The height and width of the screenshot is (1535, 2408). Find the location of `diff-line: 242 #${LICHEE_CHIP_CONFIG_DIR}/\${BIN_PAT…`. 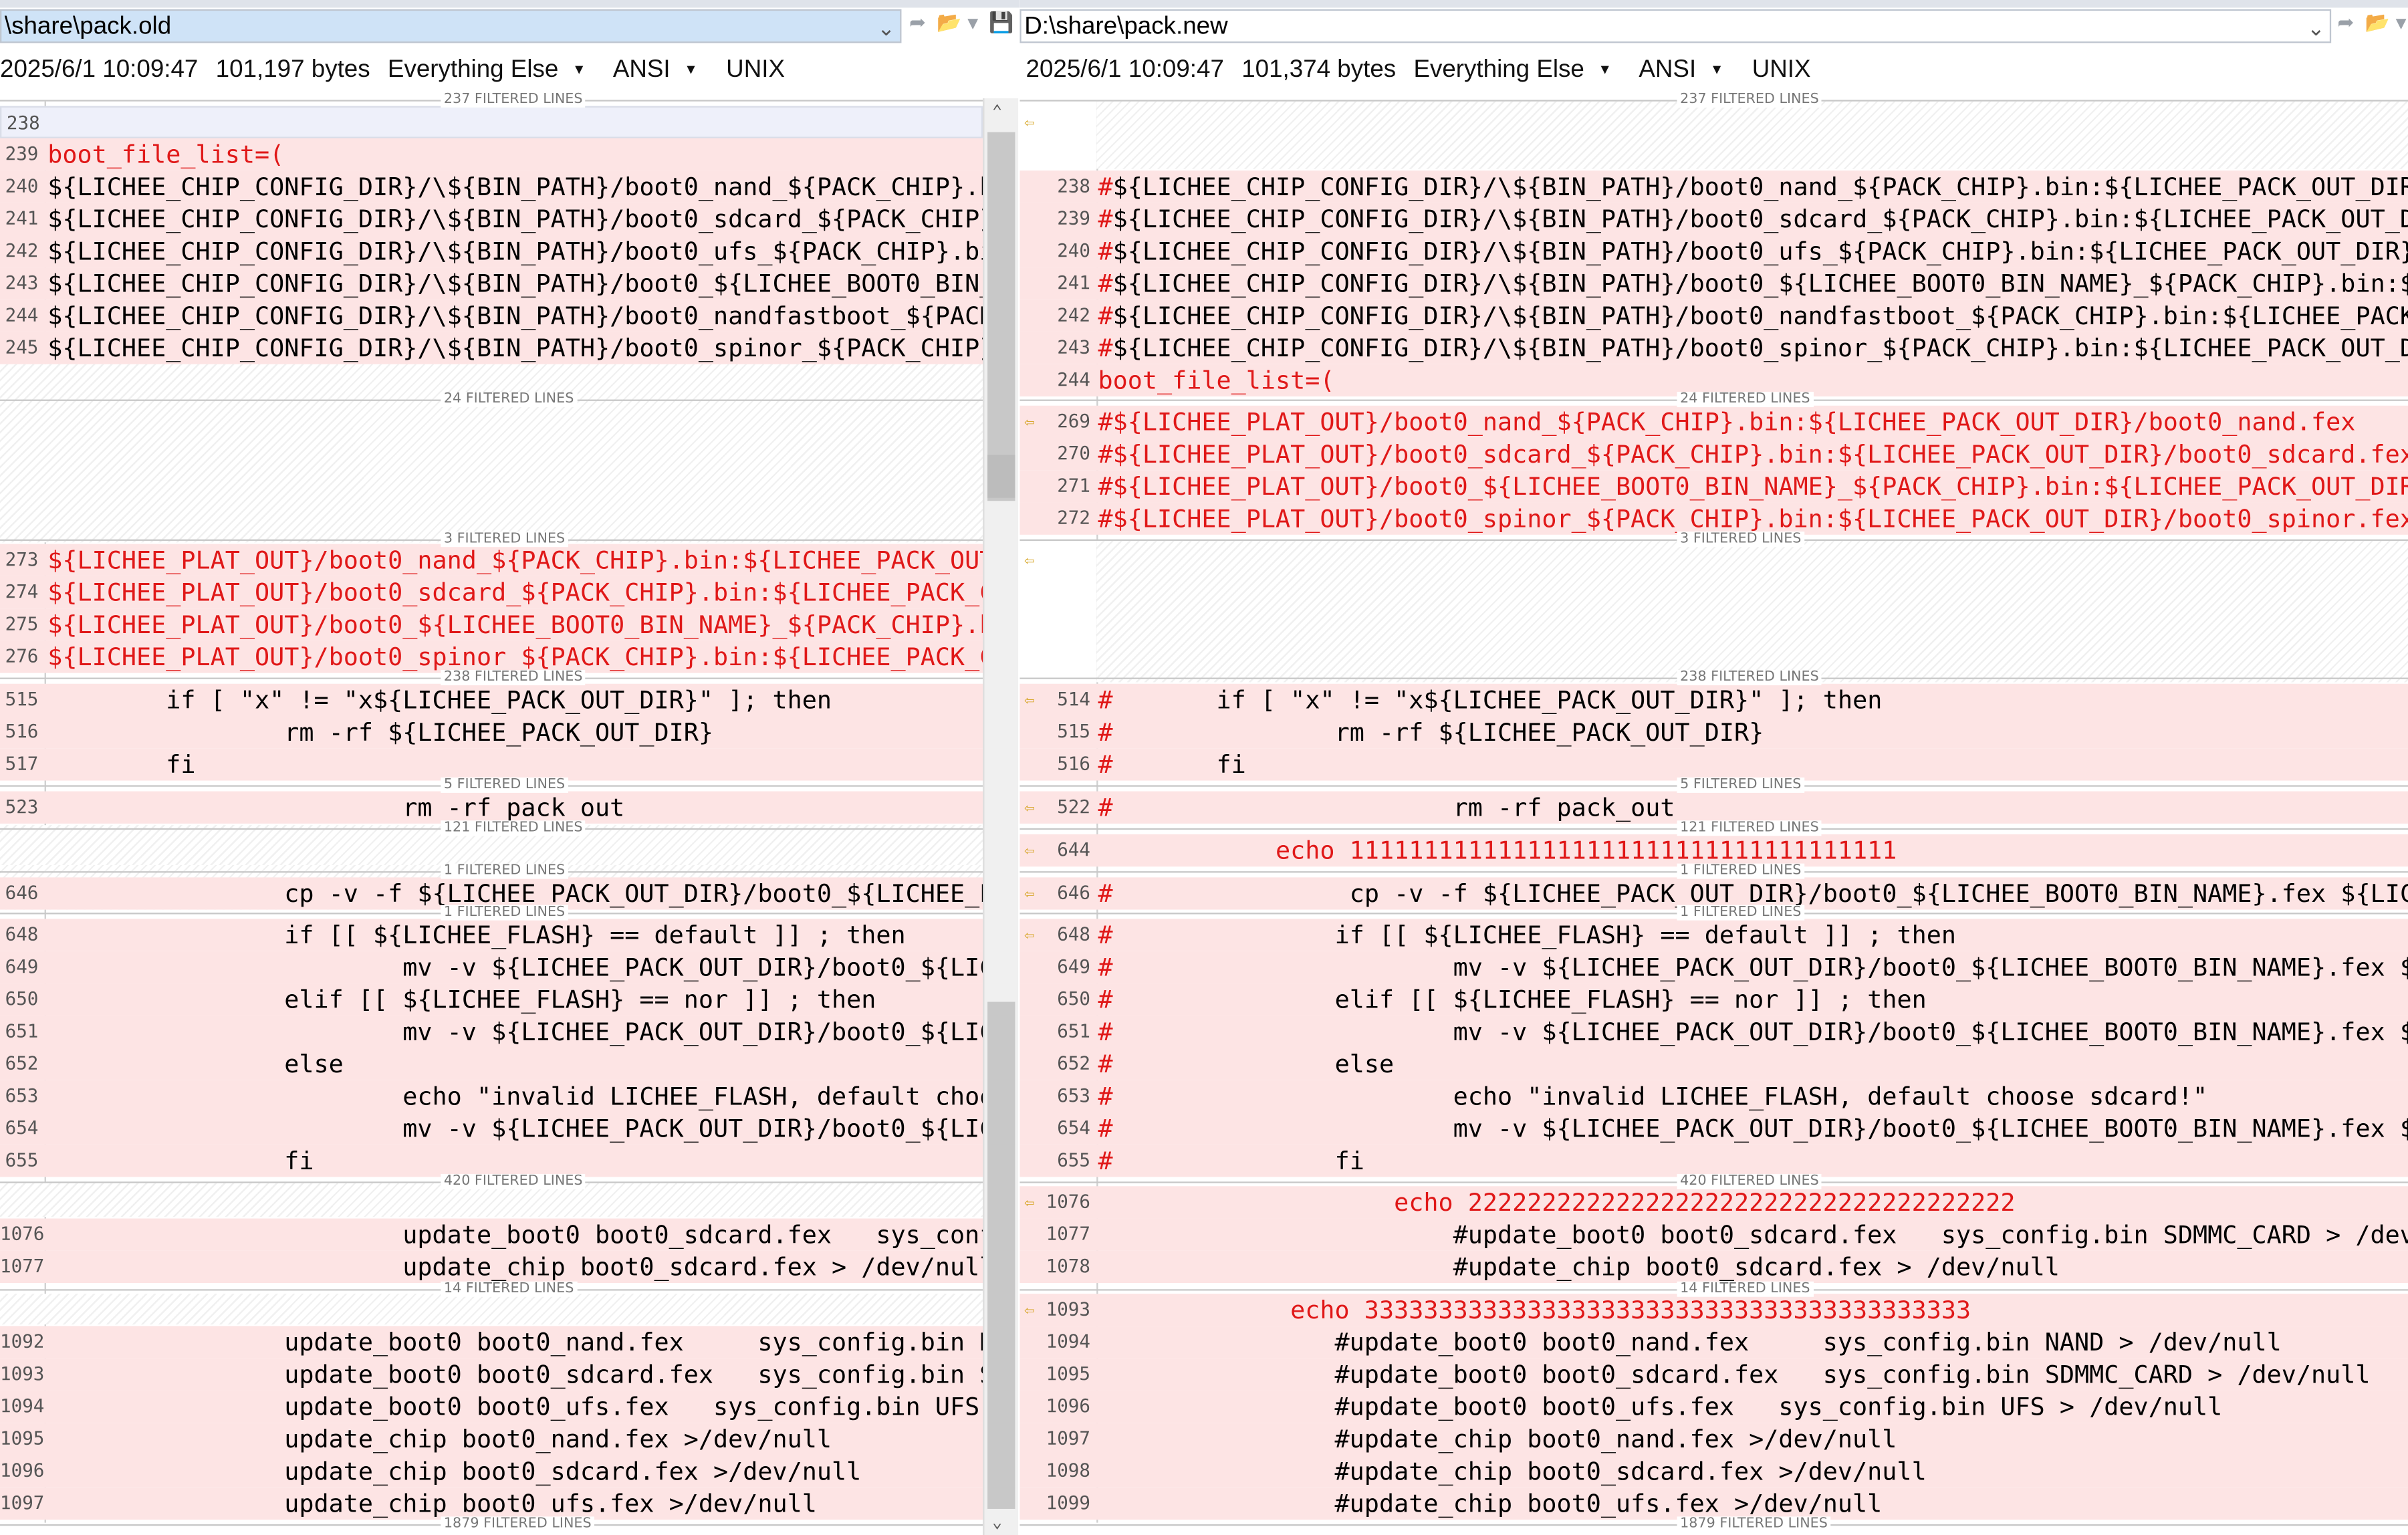

diff-line: 242 #${LICHEE_CHIP_CONFIG_DIR}/\${BIN_PAT… is located at coordinates (1713, 316).